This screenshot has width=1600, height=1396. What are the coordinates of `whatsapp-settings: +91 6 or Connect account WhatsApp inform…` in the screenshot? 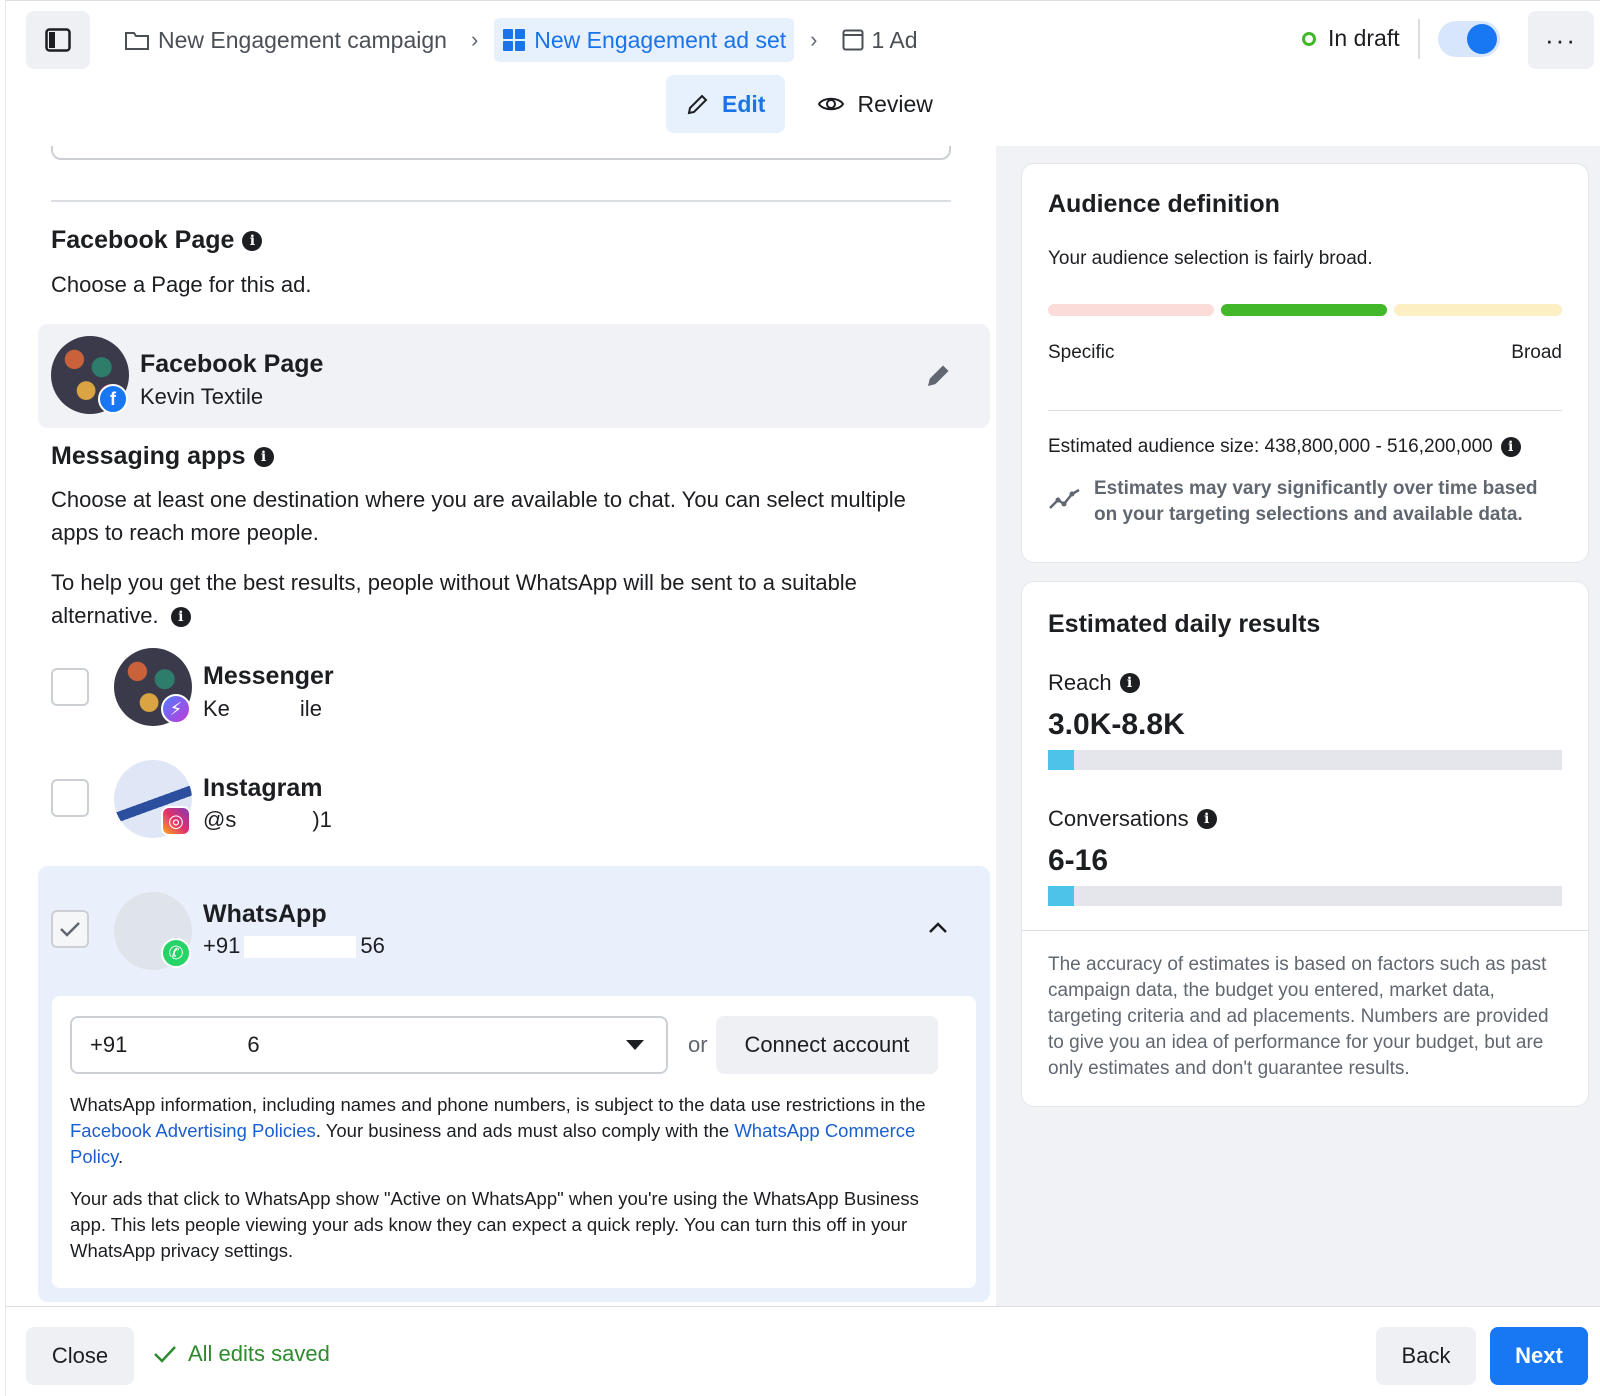 It's located at (514, 1142).